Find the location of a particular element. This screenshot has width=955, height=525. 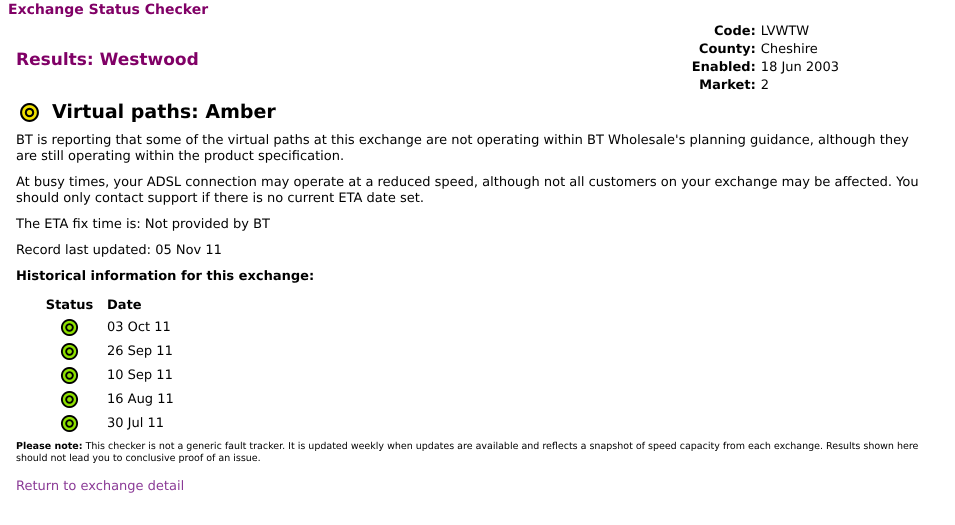

detail-value: 2 is located at coordinates (765, 85).